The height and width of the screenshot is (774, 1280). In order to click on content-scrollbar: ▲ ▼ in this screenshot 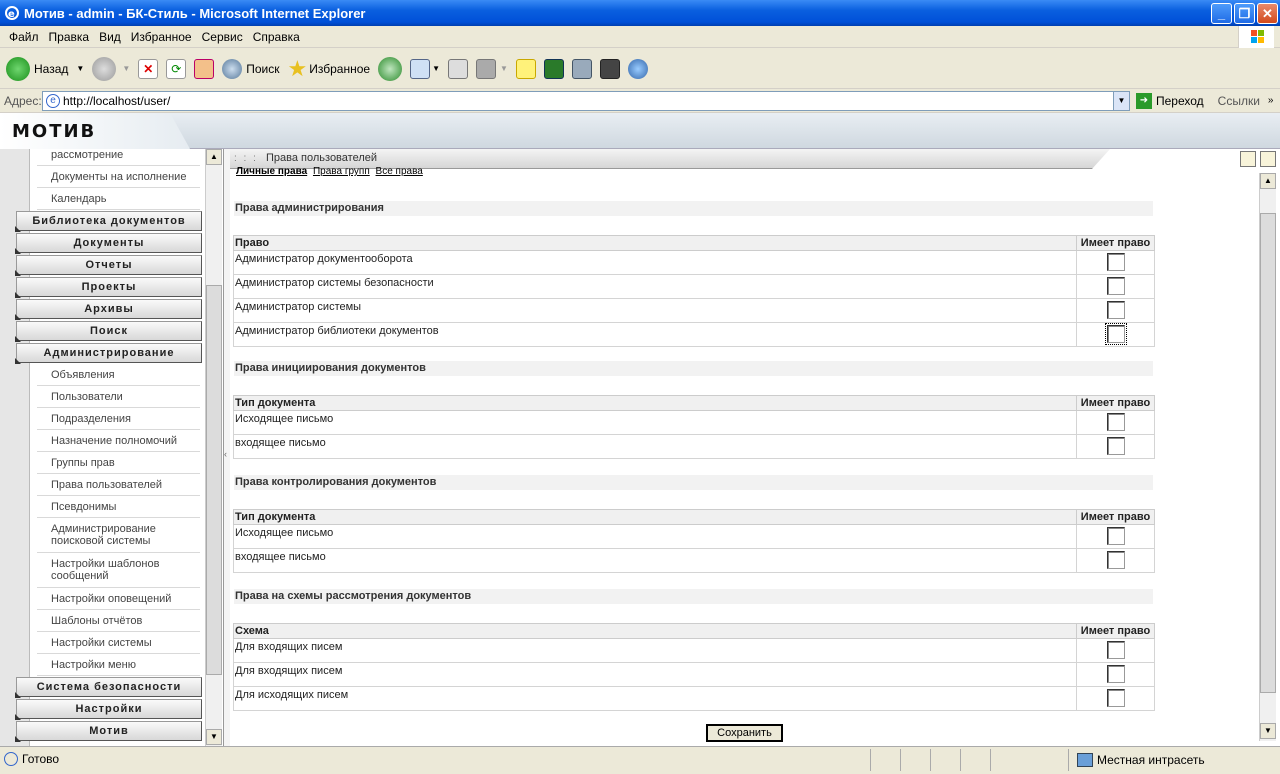, I will do `click(1267, 457)`.